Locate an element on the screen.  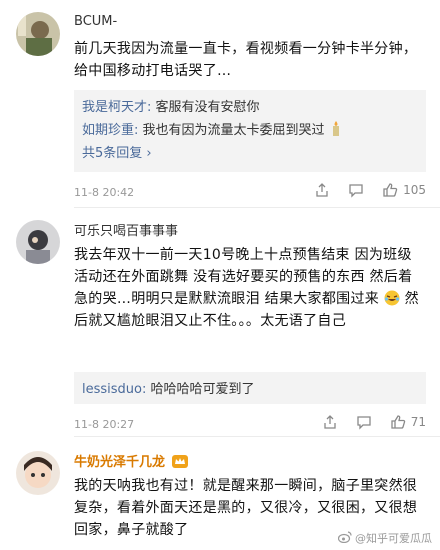
watermark: @知乎可爱瓜瓜 is located at coordinates (384, 538).